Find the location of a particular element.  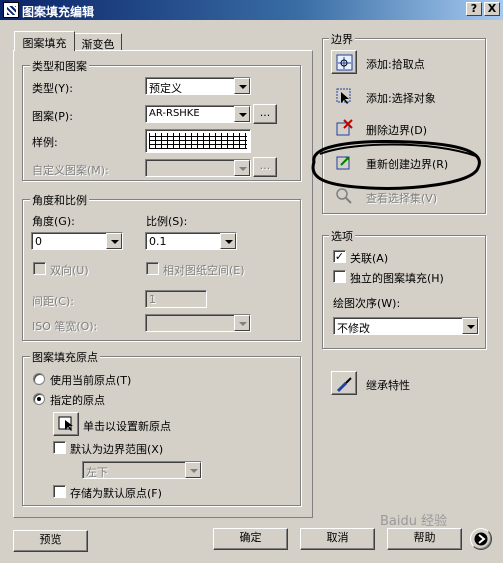

close-button: X is located at coordinates (492, 9).